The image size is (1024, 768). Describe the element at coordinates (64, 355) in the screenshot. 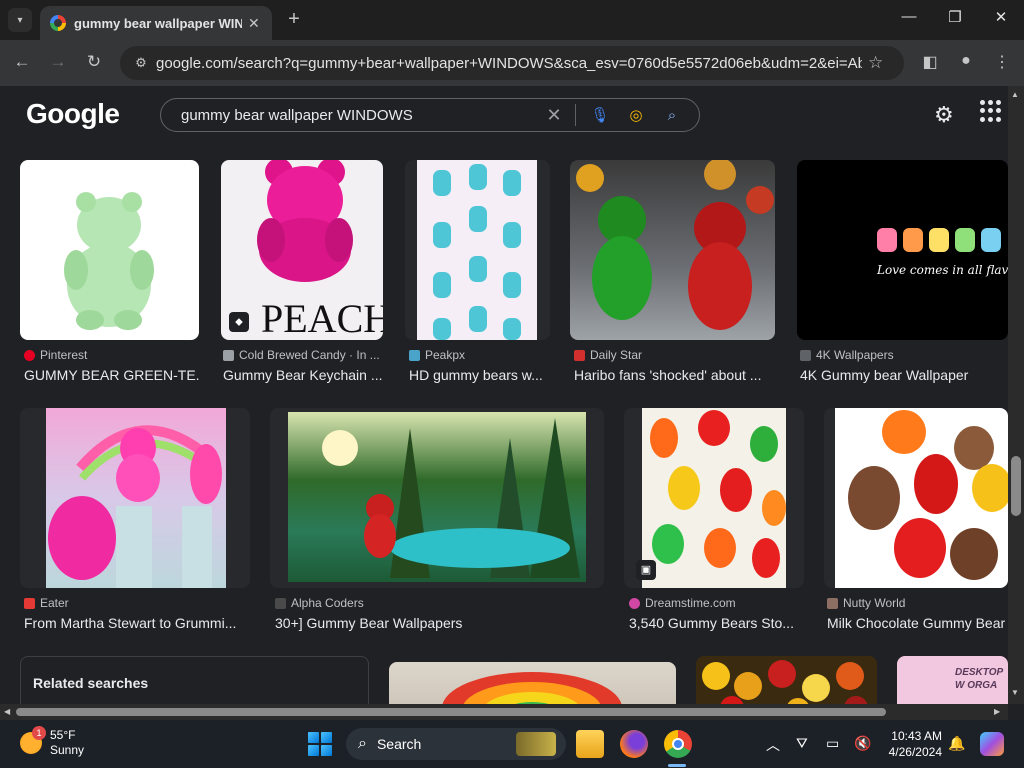

I see `source-name: Pinterest` at that location.